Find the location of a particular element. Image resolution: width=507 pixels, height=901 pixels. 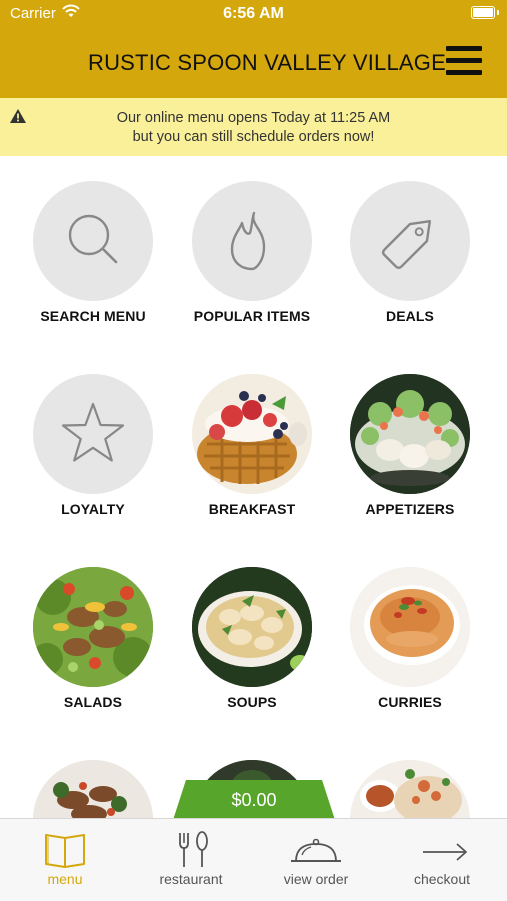

hamburger-icon is located at coordinates (464, 61).